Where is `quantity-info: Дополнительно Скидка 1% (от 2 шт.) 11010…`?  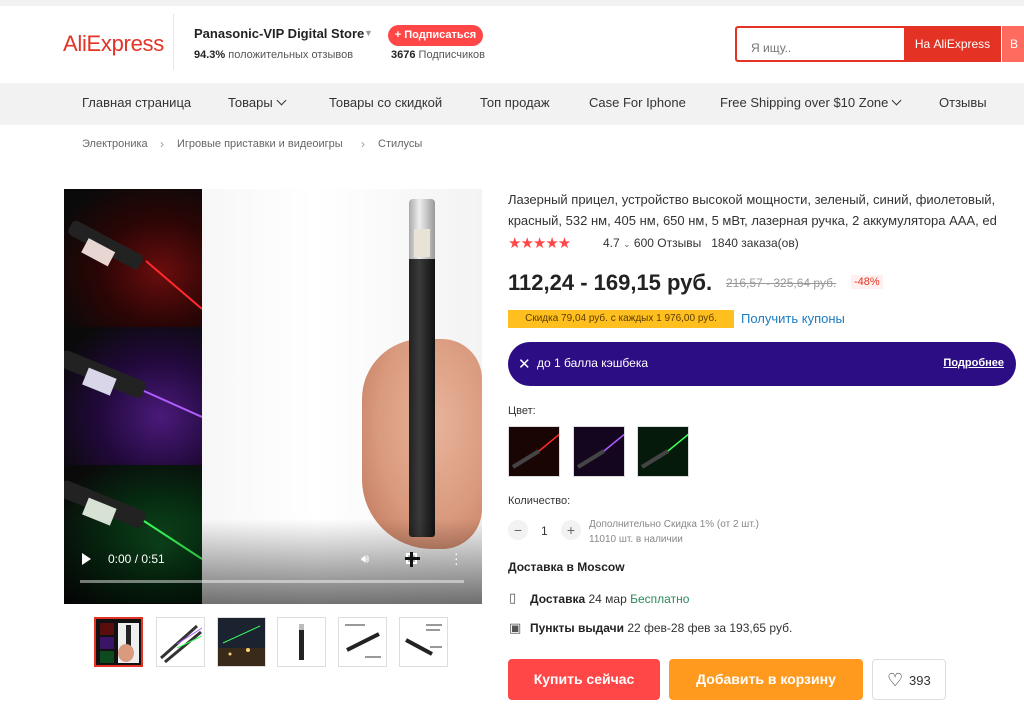
quantity-info: Дополнительно Скидка 1% (от 2 шт.) 11010… is located at coordinates (674, 532).